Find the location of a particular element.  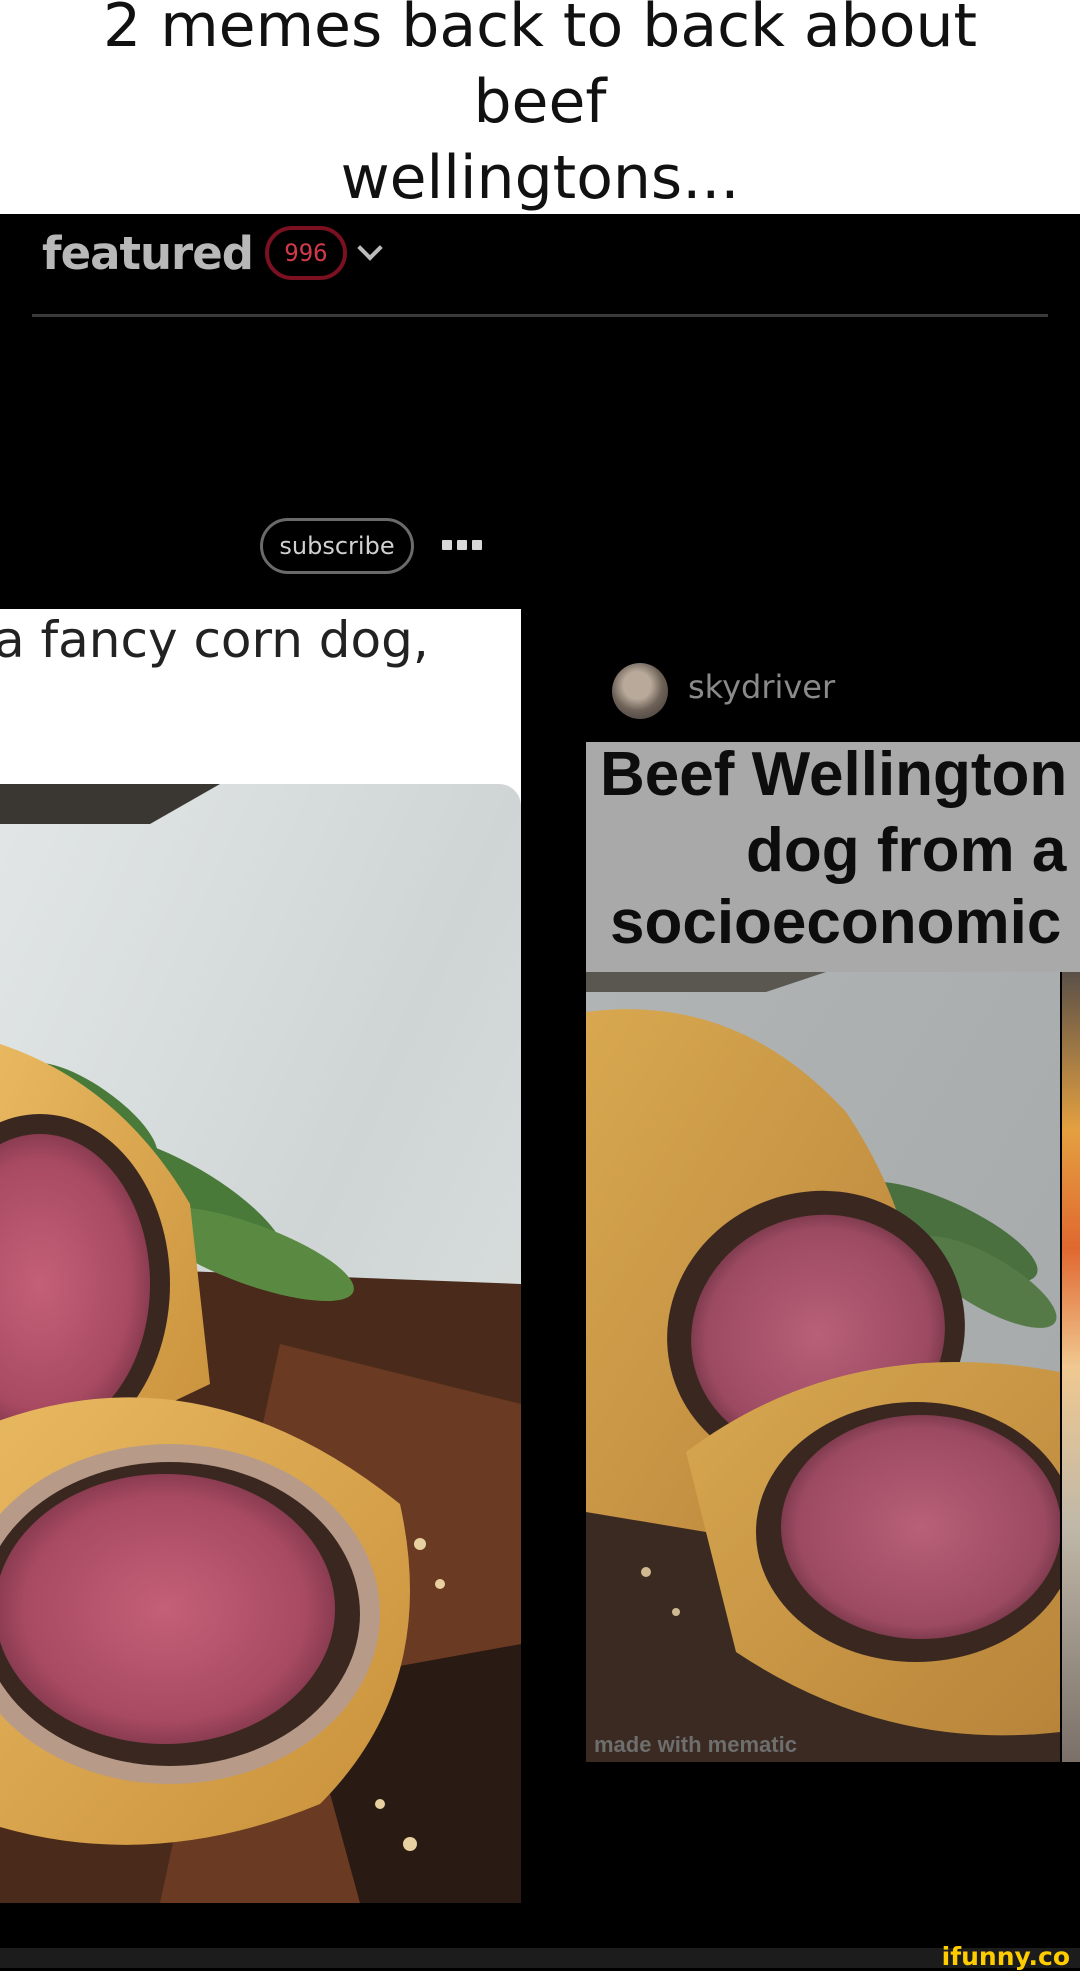

meme-line-1: Beef Wellington is located at coordinates (834, 775).